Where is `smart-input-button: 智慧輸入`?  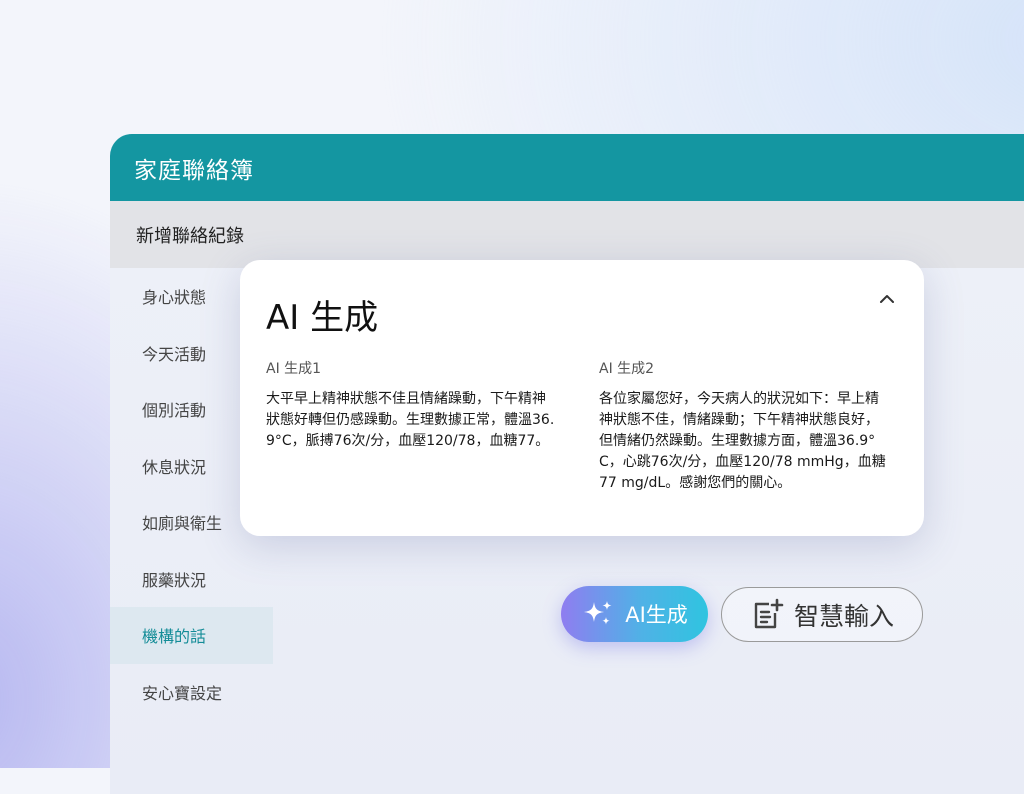 smart-input-button: 智慧輸入 is located at coordinates (822, 614).